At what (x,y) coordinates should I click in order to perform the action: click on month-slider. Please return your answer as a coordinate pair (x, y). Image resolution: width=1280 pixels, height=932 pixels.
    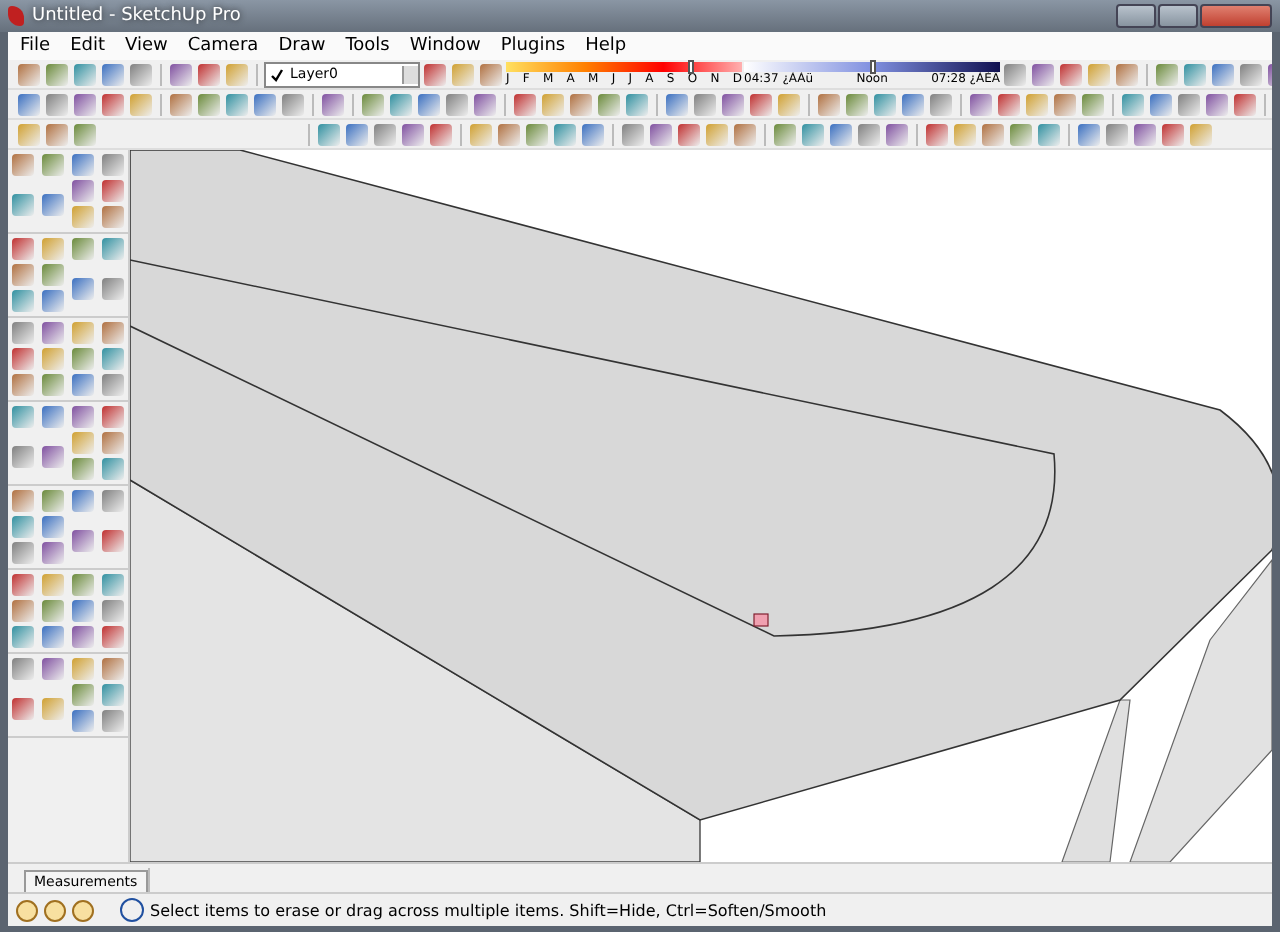
    Looking at the image, I should click on (624, 67).